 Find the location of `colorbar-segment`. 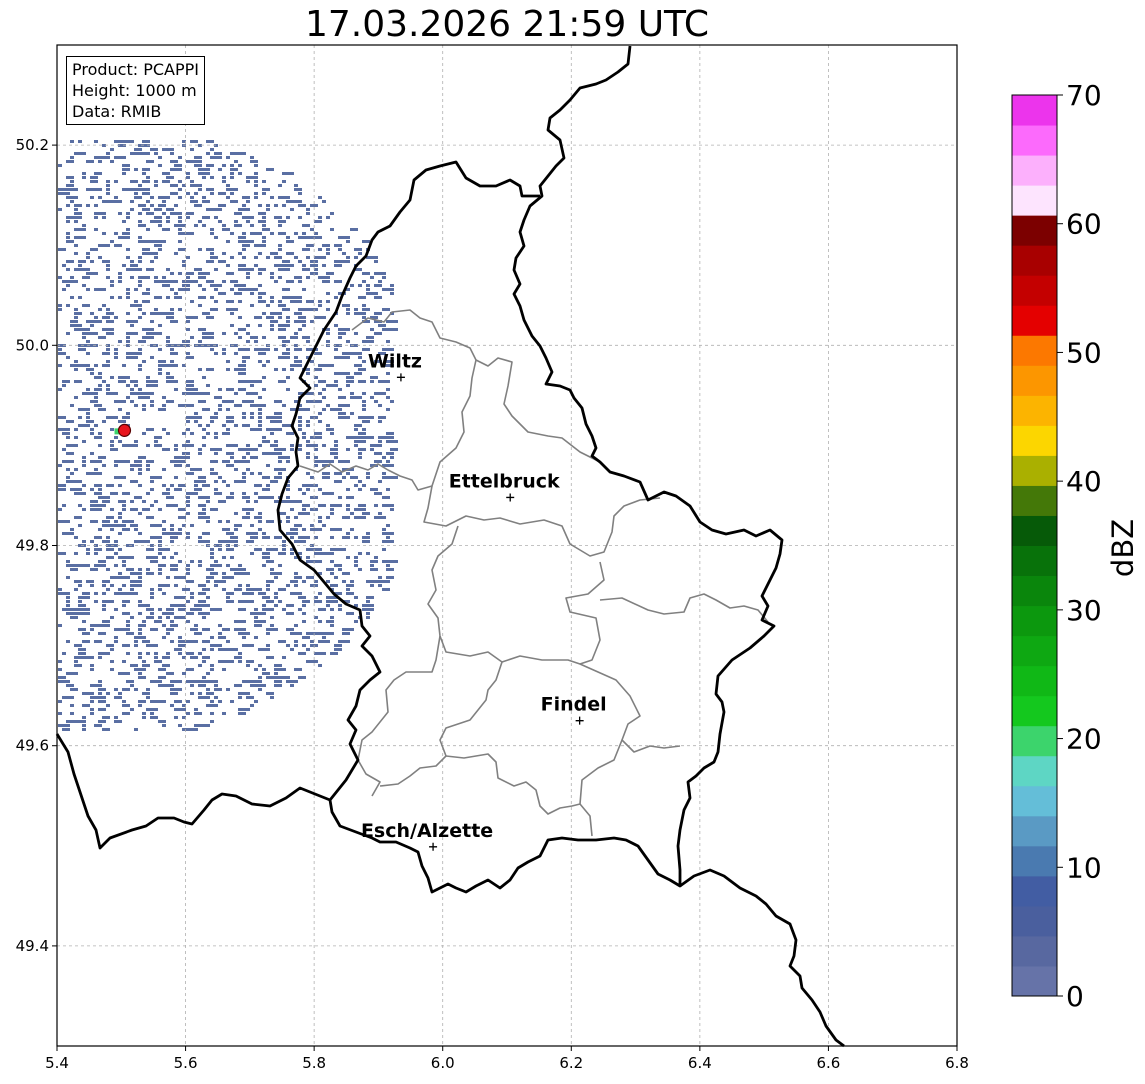

colorbar-segment is located at coordinates (1034, 350).